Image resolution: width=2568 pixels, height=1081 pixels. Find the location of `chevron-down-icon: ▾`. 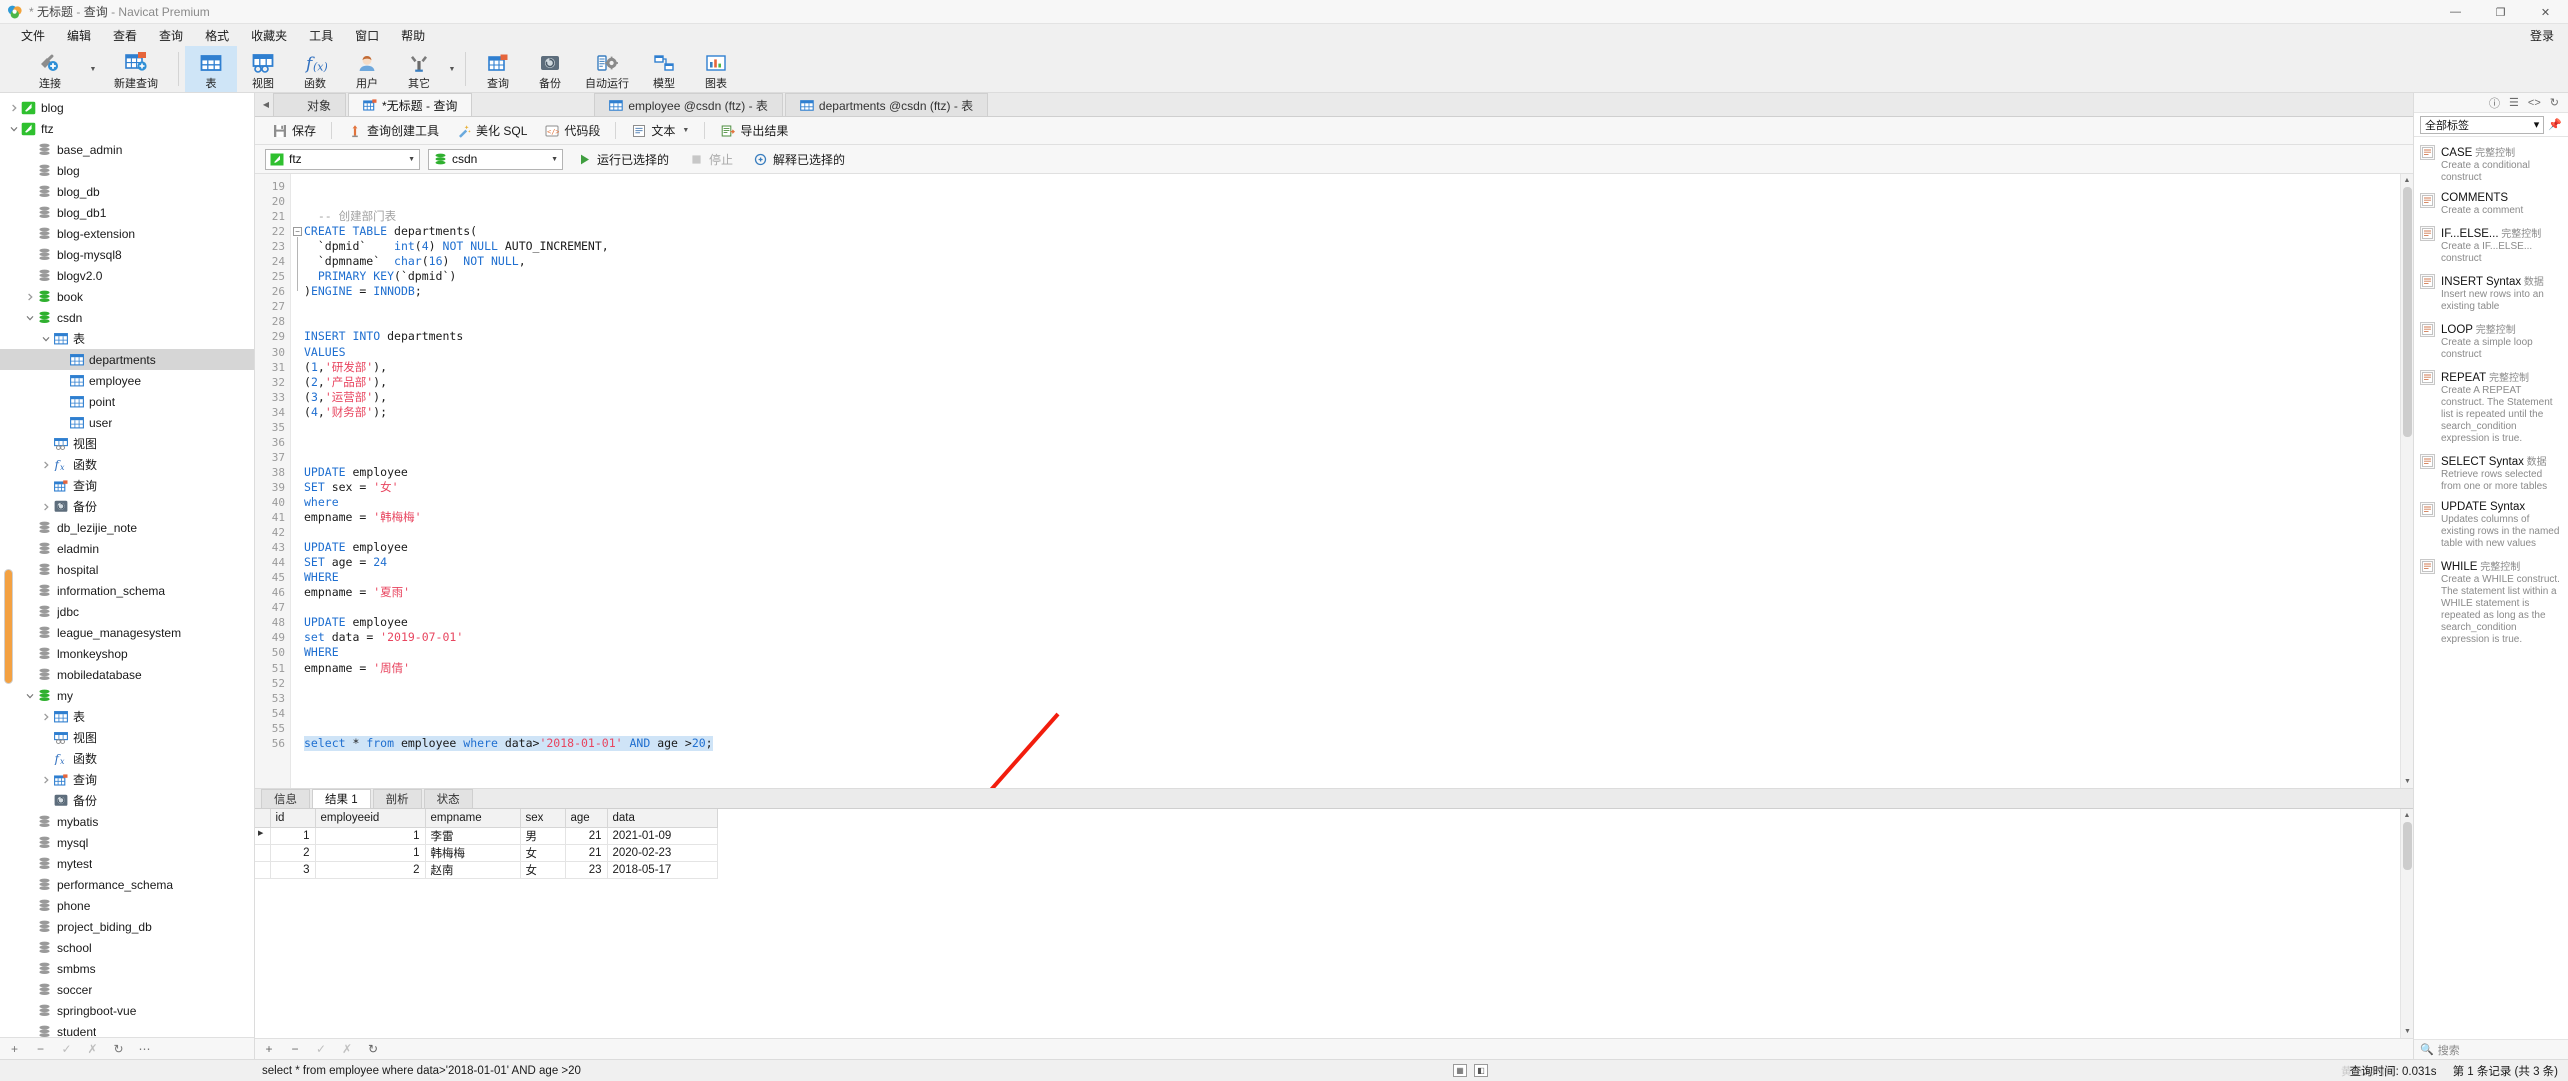

chevron-down-icon: ▾ is located at coordinates (2537, 124).